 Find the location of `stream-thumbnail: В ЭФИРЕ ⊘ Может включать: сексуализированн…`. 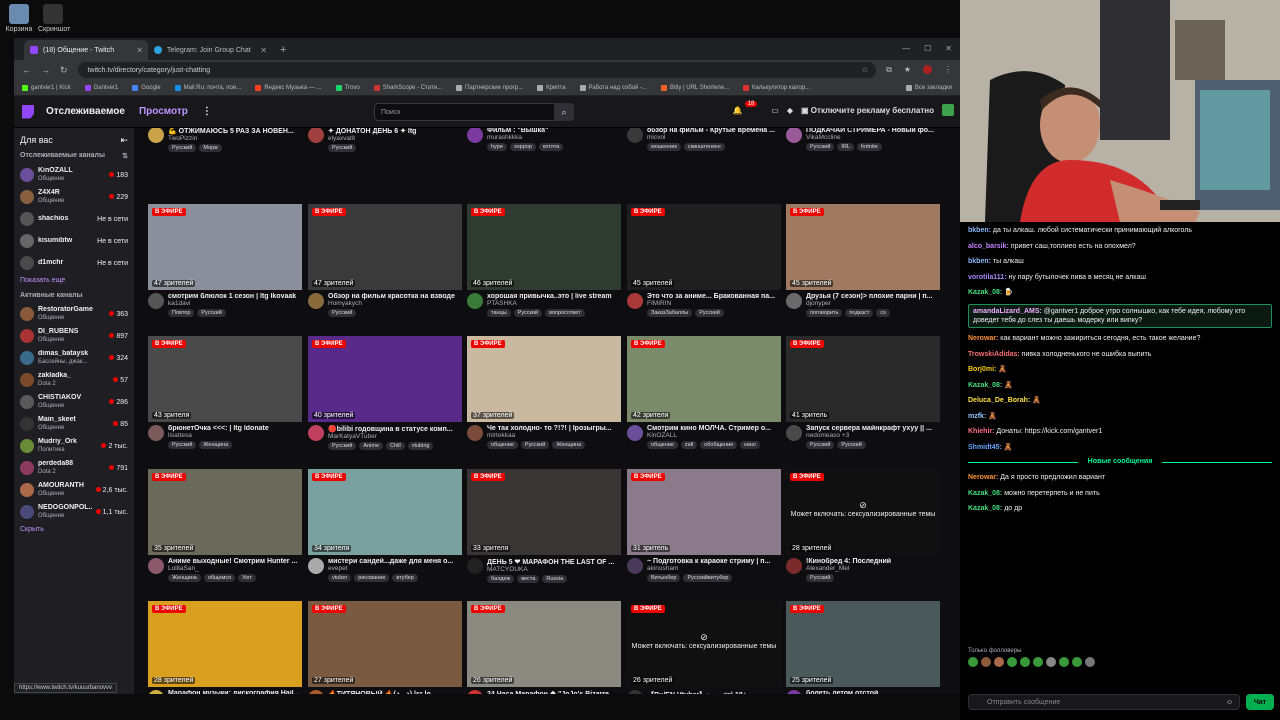

stream-thumbnail: В ЭФИРЕ ⊘ Может включать: сексуализированн… is located at coordinates (704, 644).